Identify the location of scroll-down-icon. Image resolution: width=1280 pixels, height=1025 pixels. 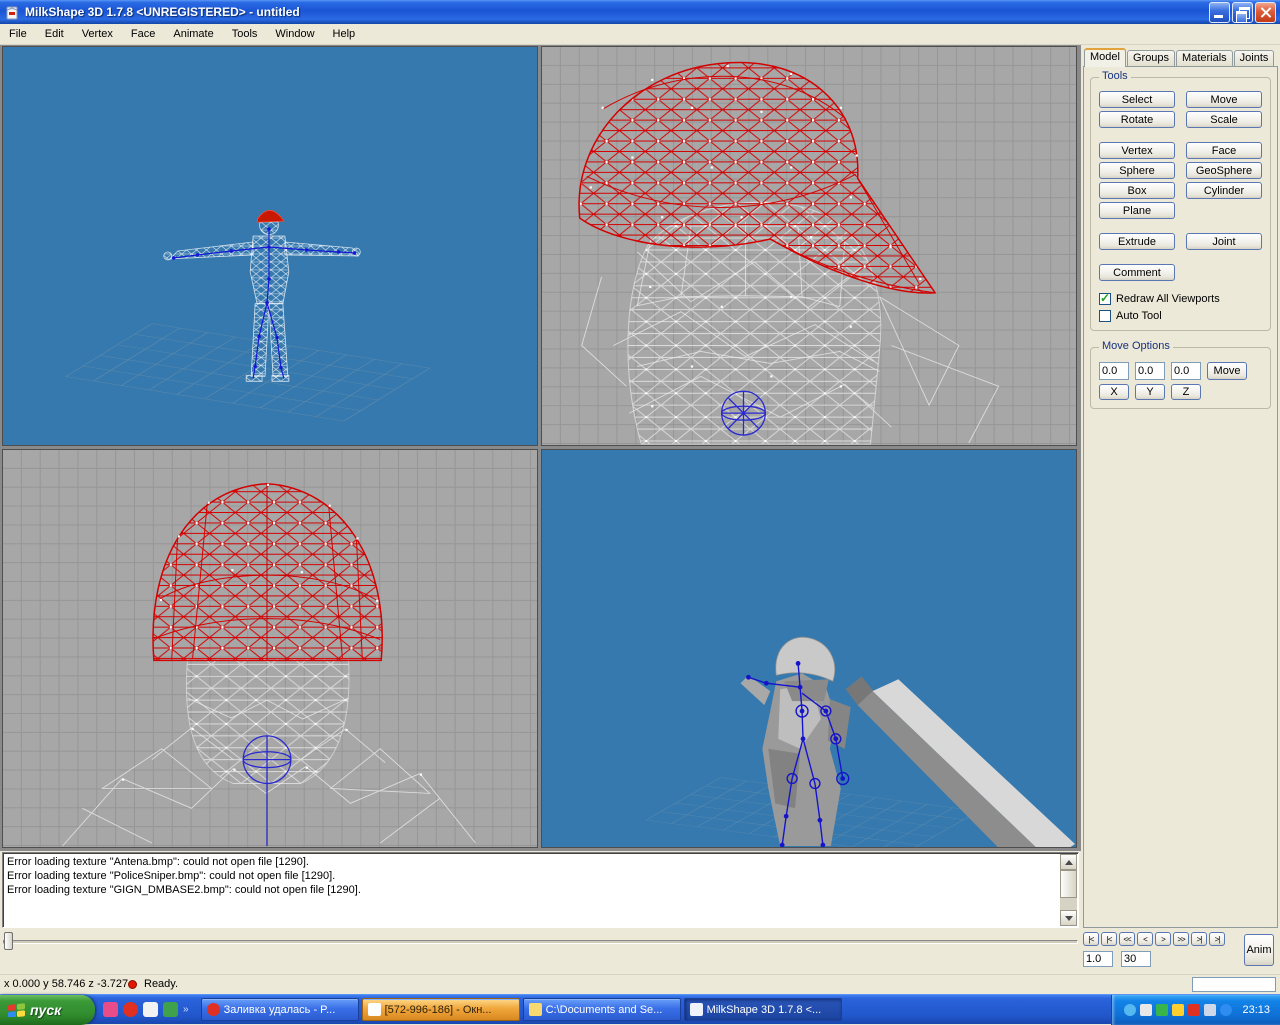
(1068, 918).